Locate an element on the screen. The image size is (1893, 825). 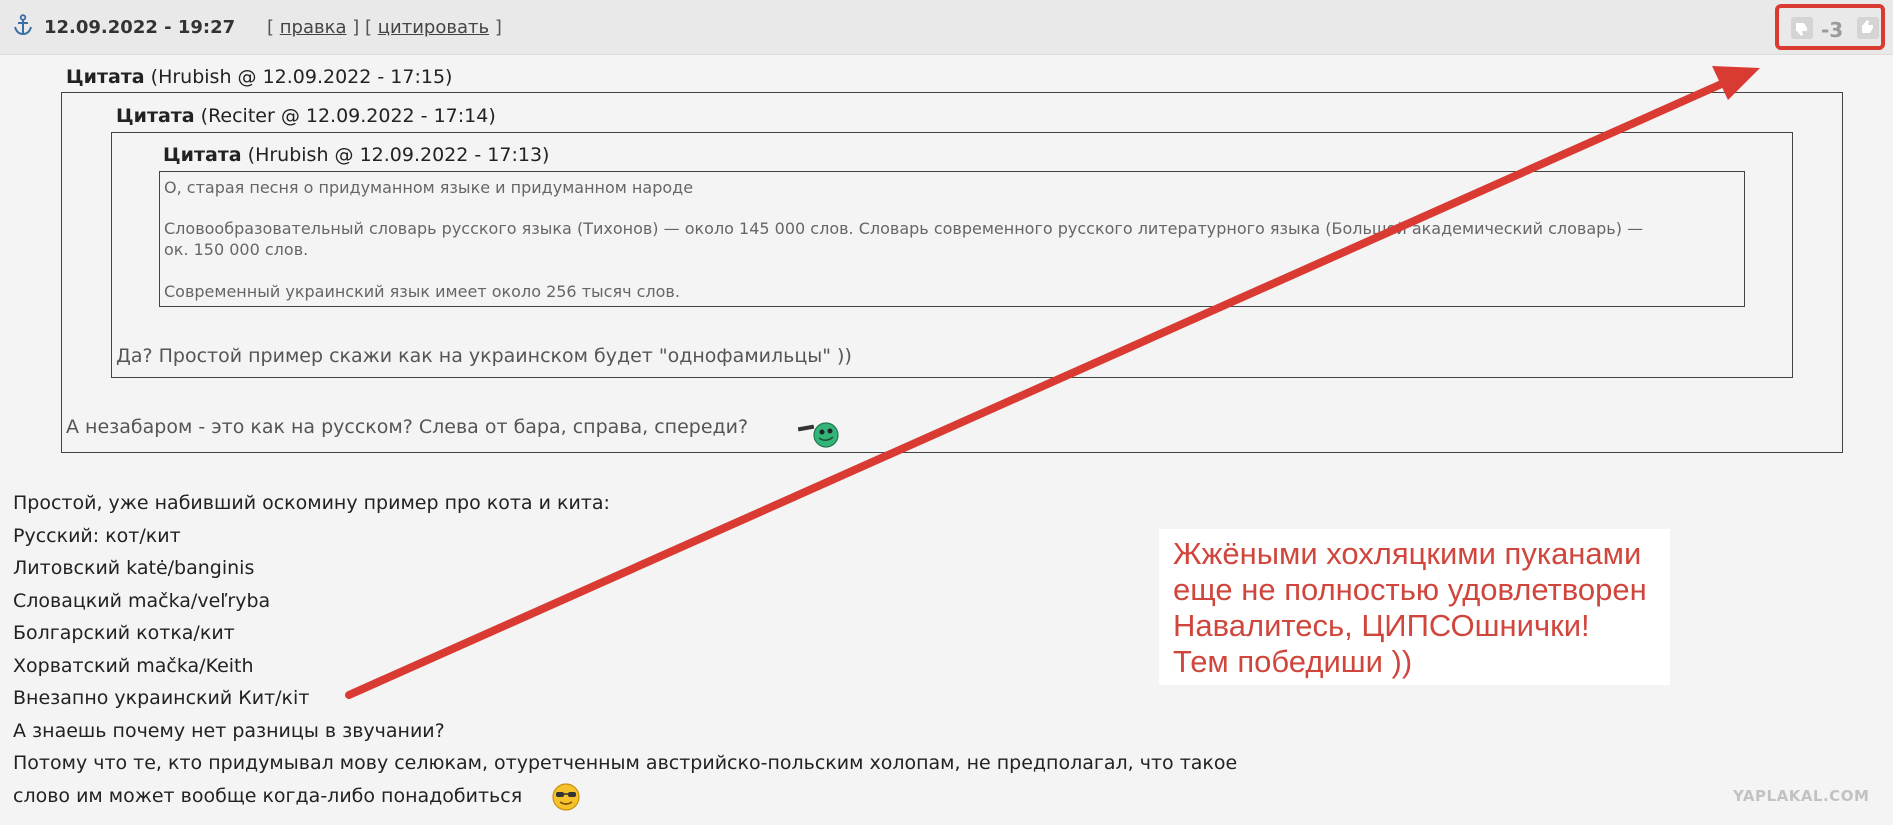
quote-link: цитировать is located at coordinates (433, 27).